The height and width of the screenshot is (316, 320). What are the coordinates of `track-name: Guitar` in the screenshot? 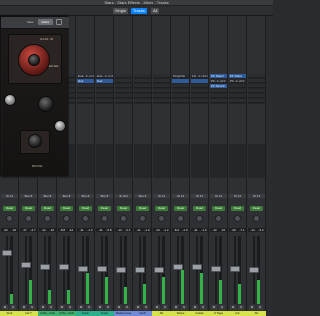 It's located at (199, 313).